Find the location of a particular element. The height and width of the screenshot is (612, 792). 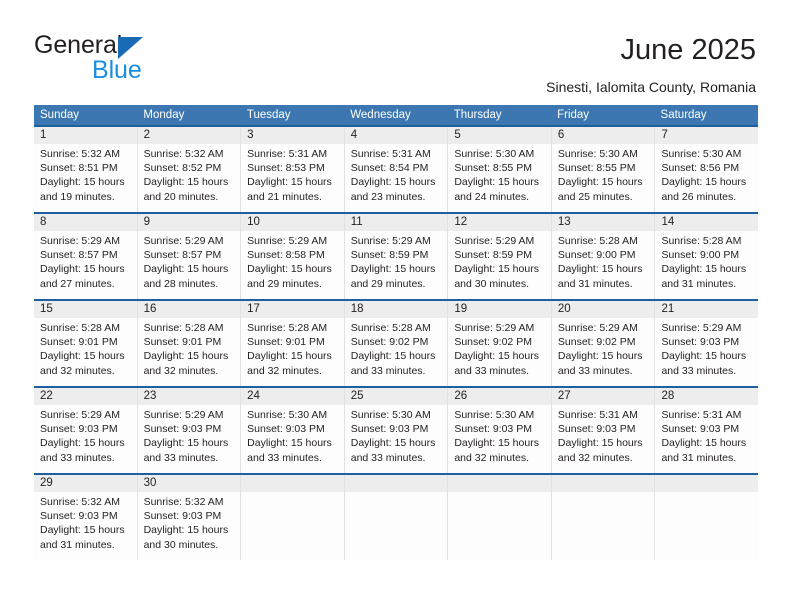

daylight-text-line2: and 24 minutes. is located at coordinates (492, 196).